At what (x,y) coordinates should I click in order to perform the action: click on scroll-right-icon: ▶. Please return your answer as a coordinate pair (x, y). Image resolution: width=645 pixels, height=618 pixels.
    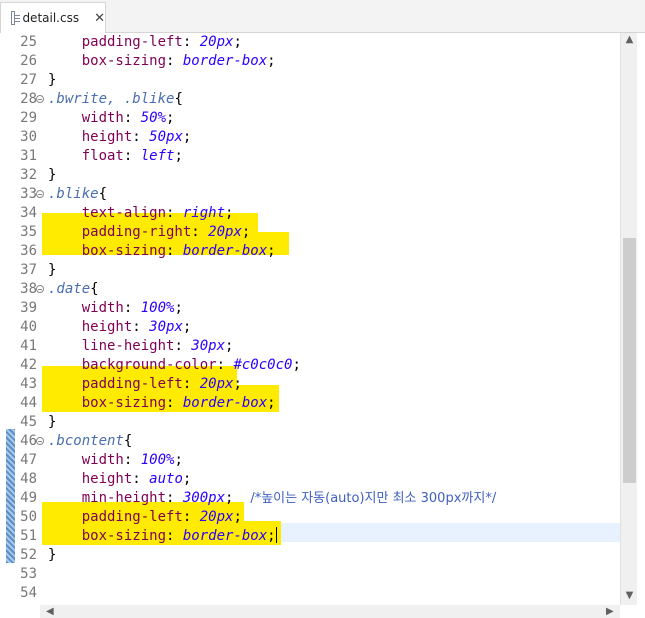
    Looking at the image, I should click on (610, 611).